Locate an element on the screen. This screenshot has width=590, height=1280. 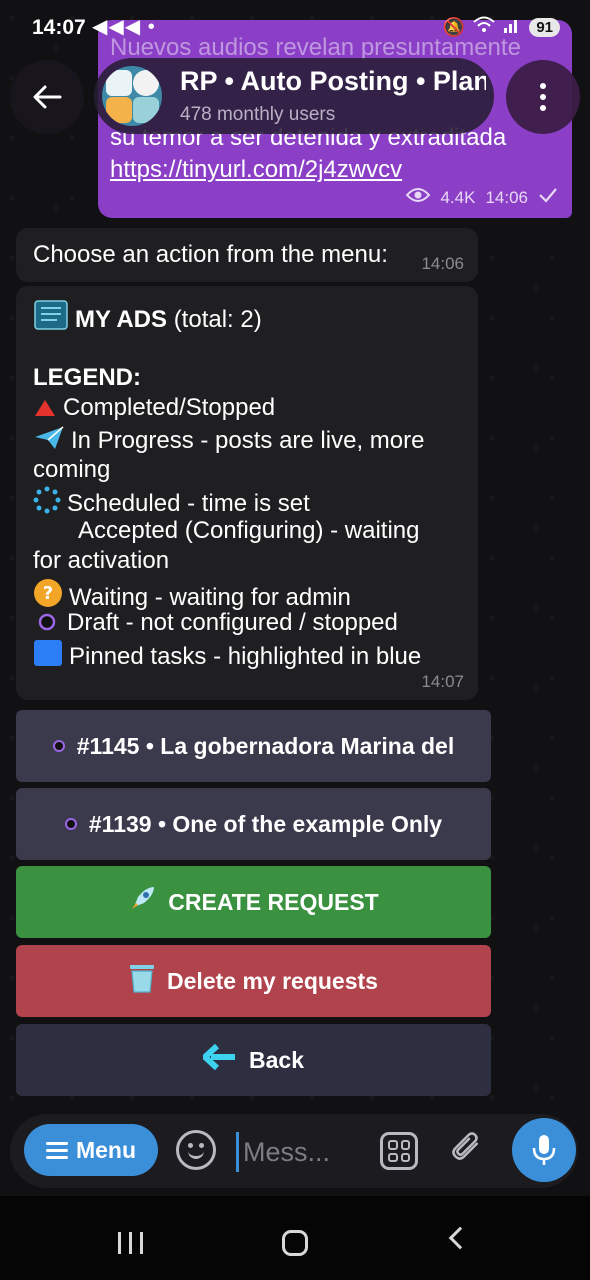
ads-title-line: MY ADS (total: 2) is located at coordinates (147, 318).